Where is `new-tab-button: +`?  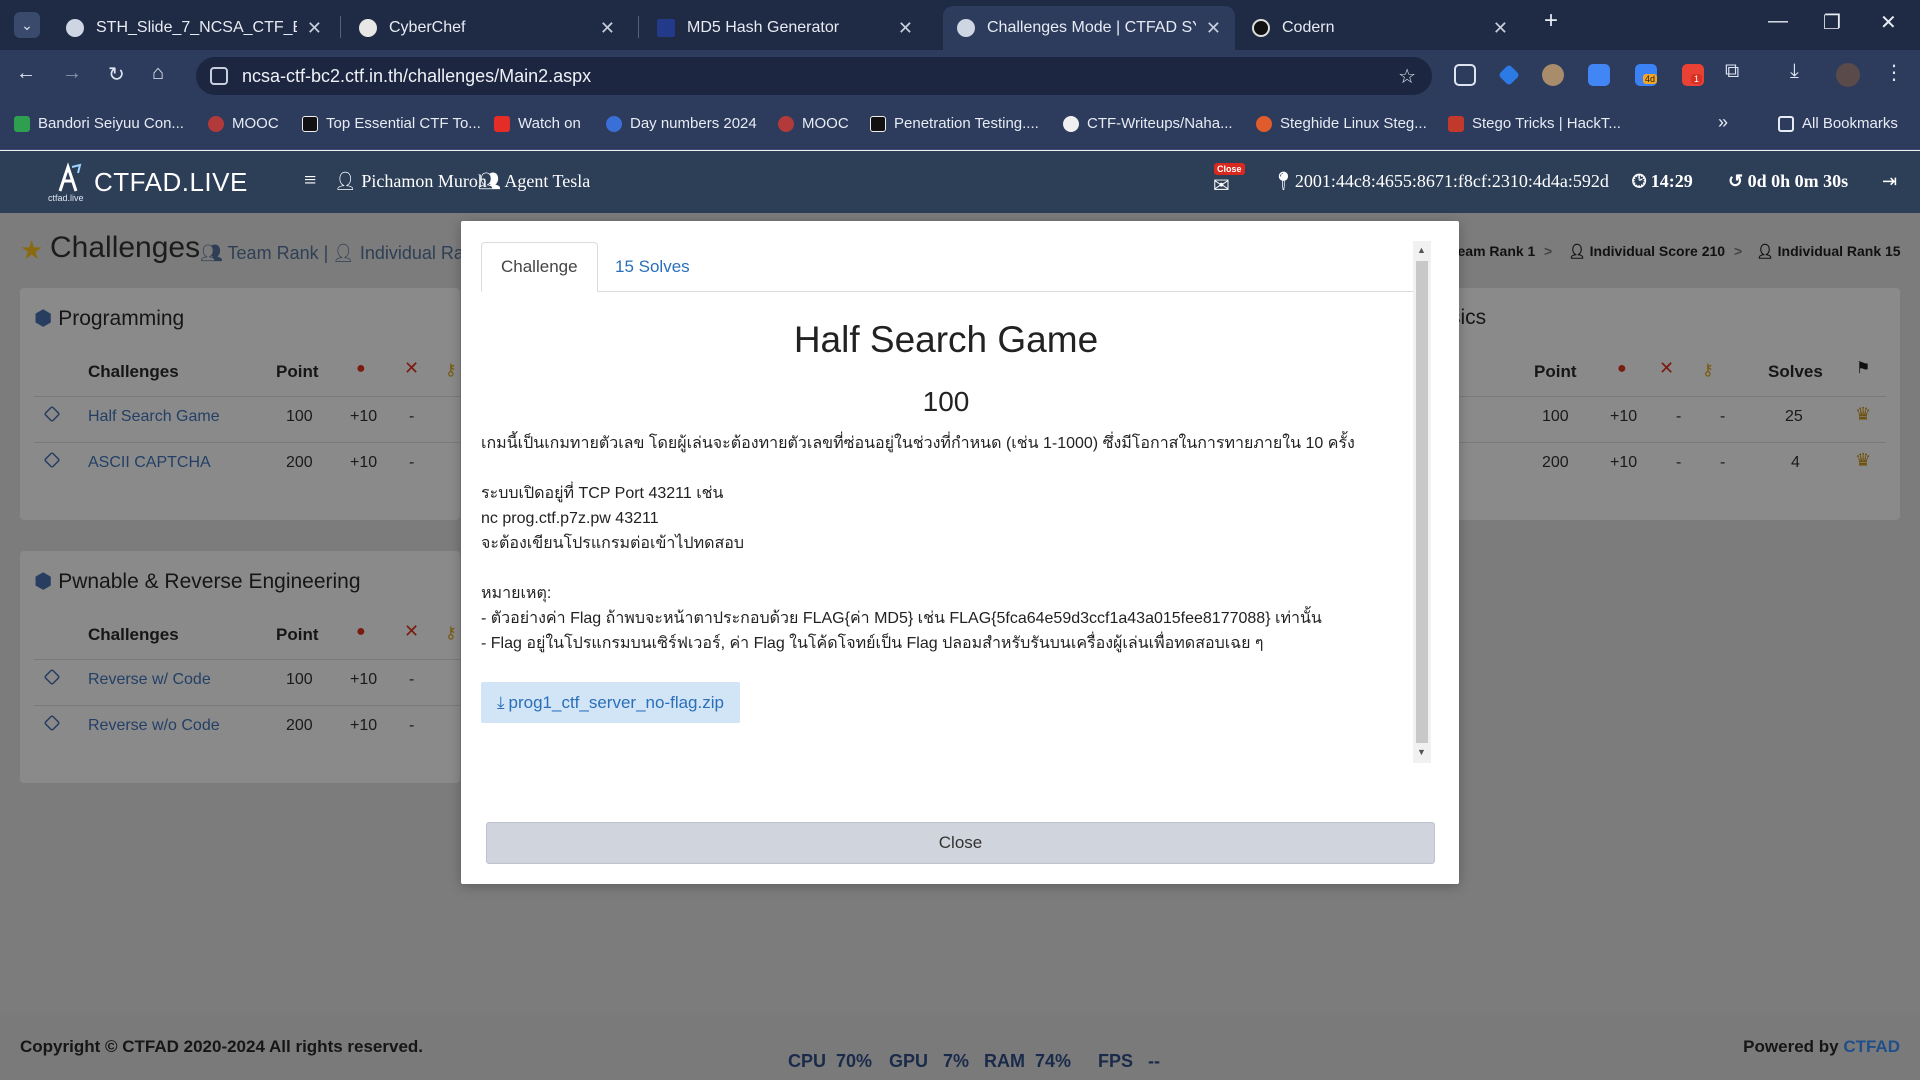 new-tab-button: + is located at coordinates (1551, 21).